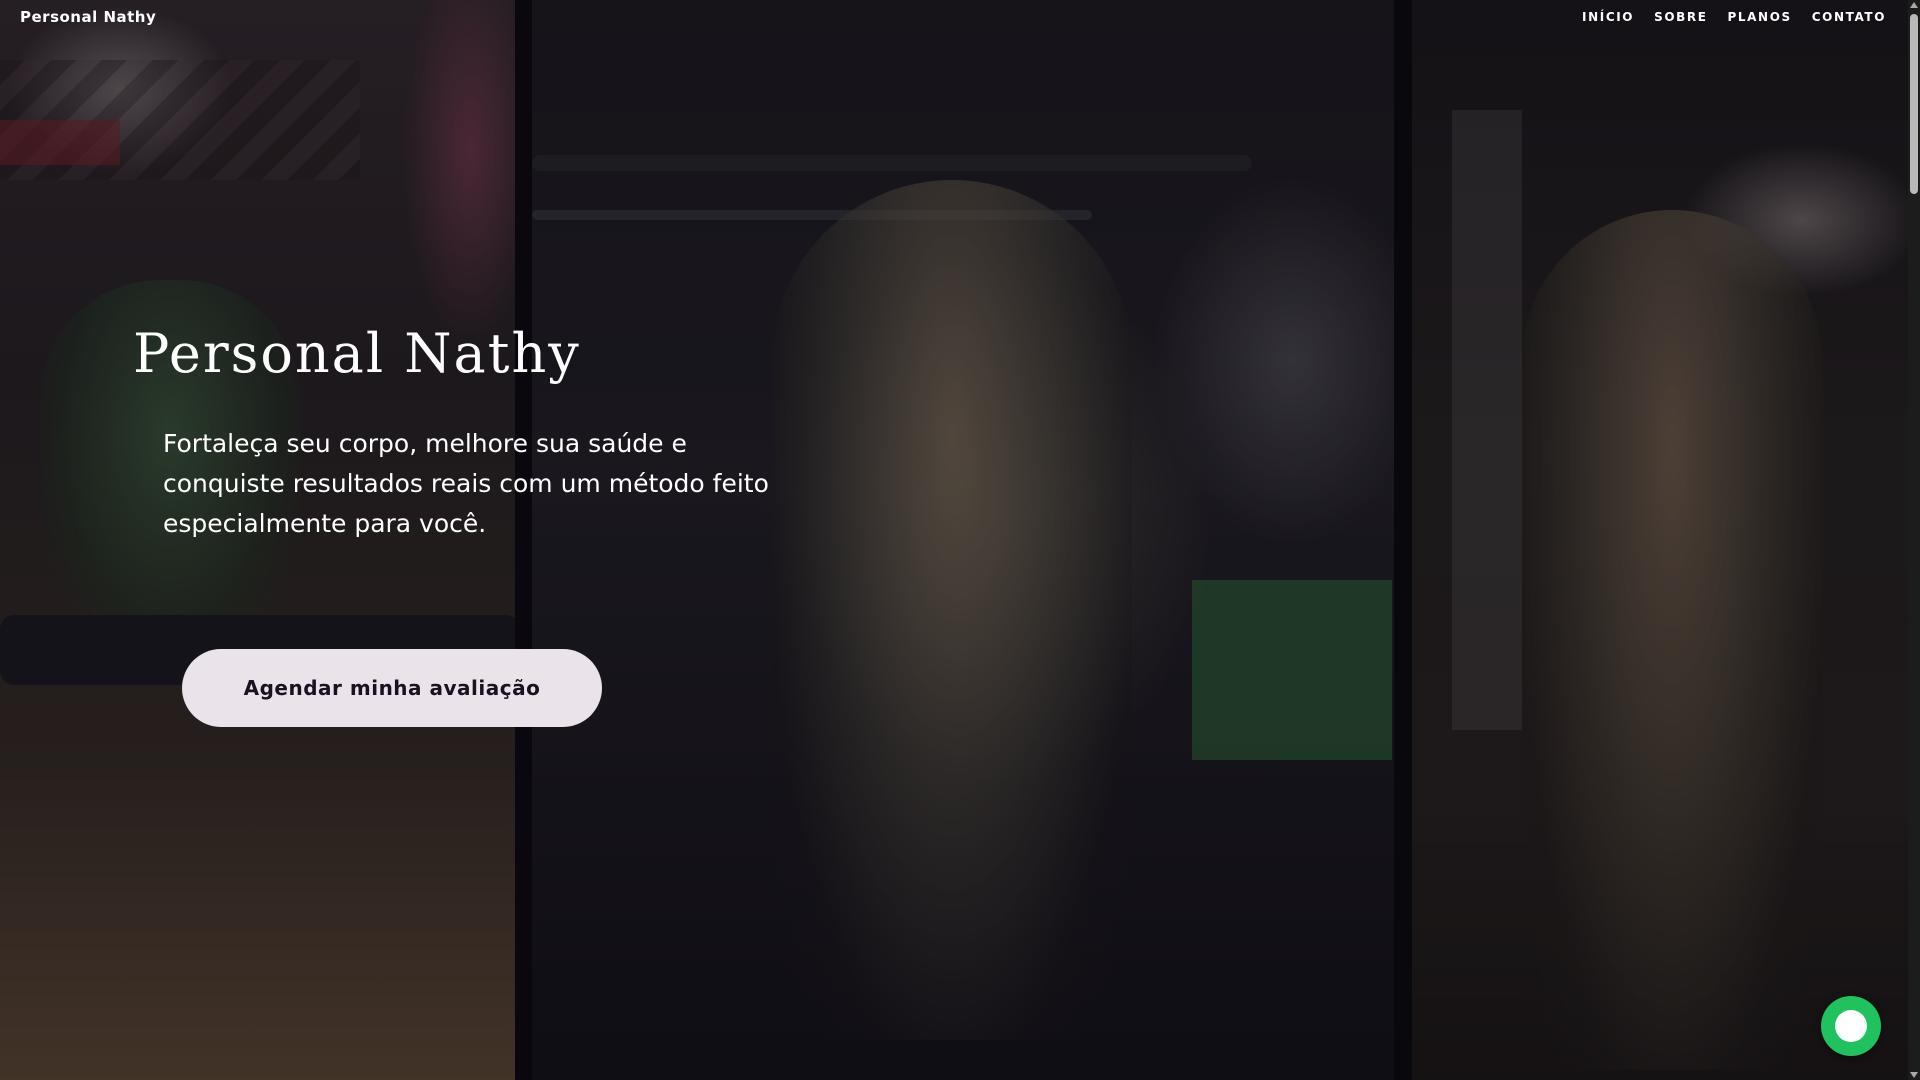  Describe the element at coordinates (1914, 104) in the screenshot. I see `scrollbar-thumb` at that location.